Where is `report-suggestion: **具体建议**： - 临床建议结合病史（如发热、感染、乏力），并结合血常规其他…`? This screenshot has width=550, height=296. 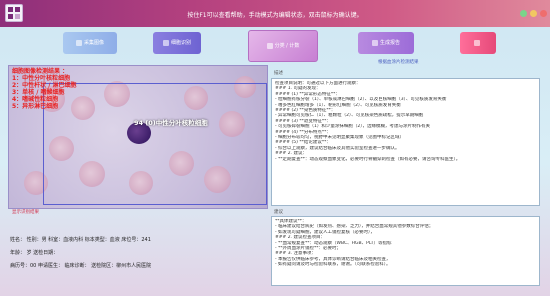 report-suggestion: **具体建议**： - 临床建议结合病史（如发热、感染、乏力），并结合血常规其他… is located at coordinates (405, 251).